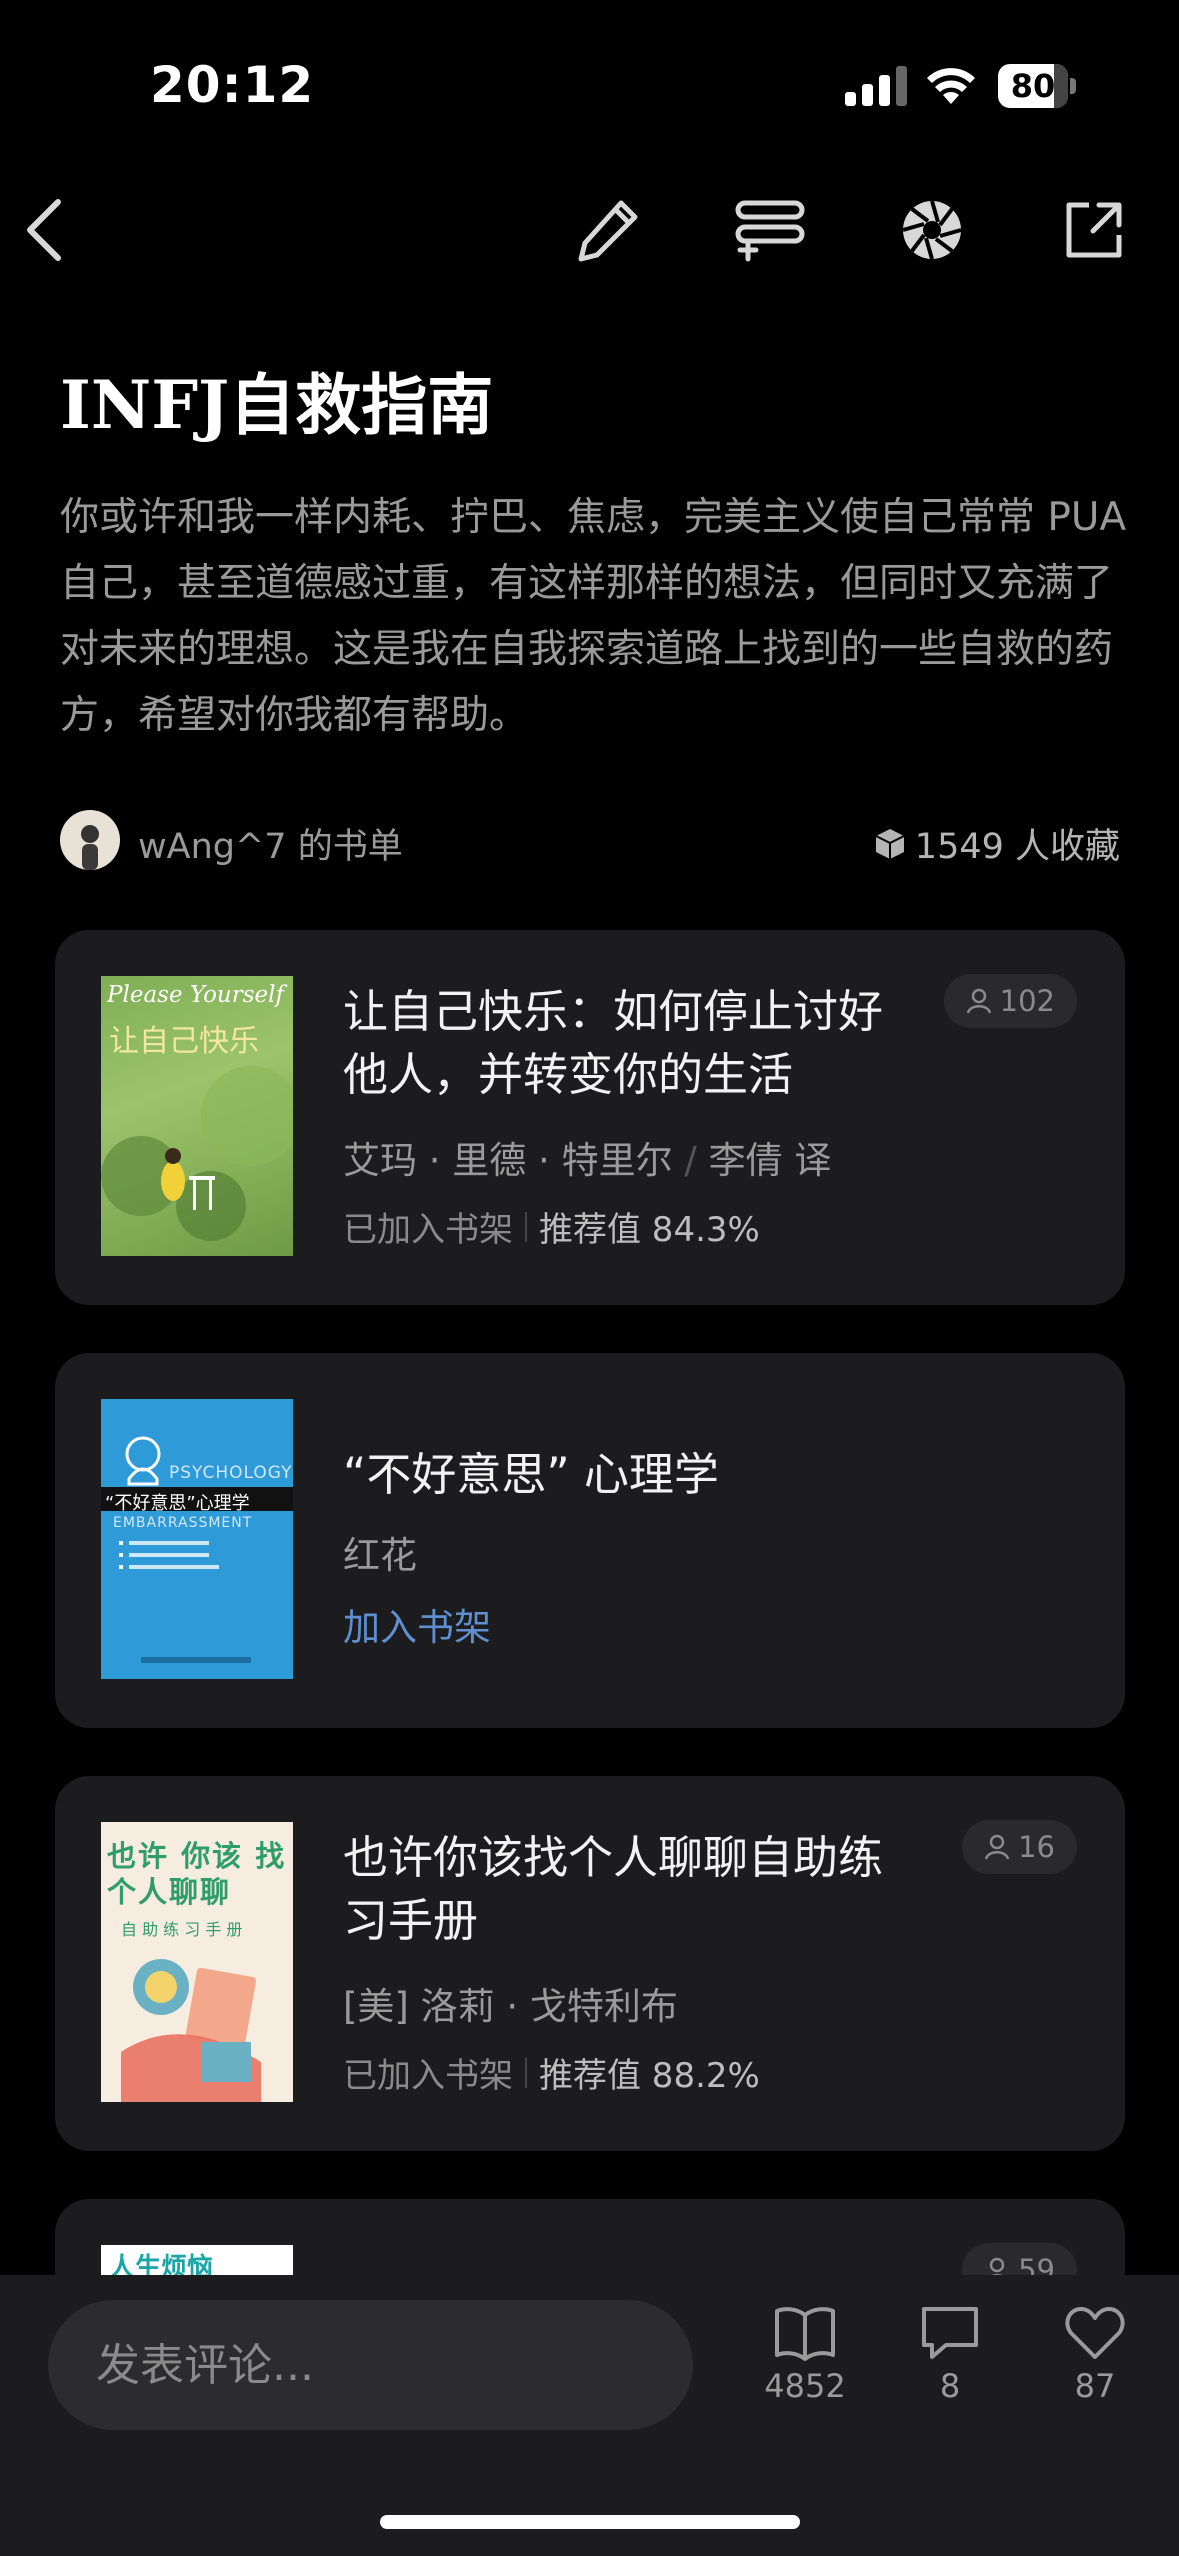 The height and width of the screenshot is (2556, 1179). Describe the element at coordinates (649, 1230) in the screenshot. I see `recommend-score: 推荐值 84.3%` at that location.